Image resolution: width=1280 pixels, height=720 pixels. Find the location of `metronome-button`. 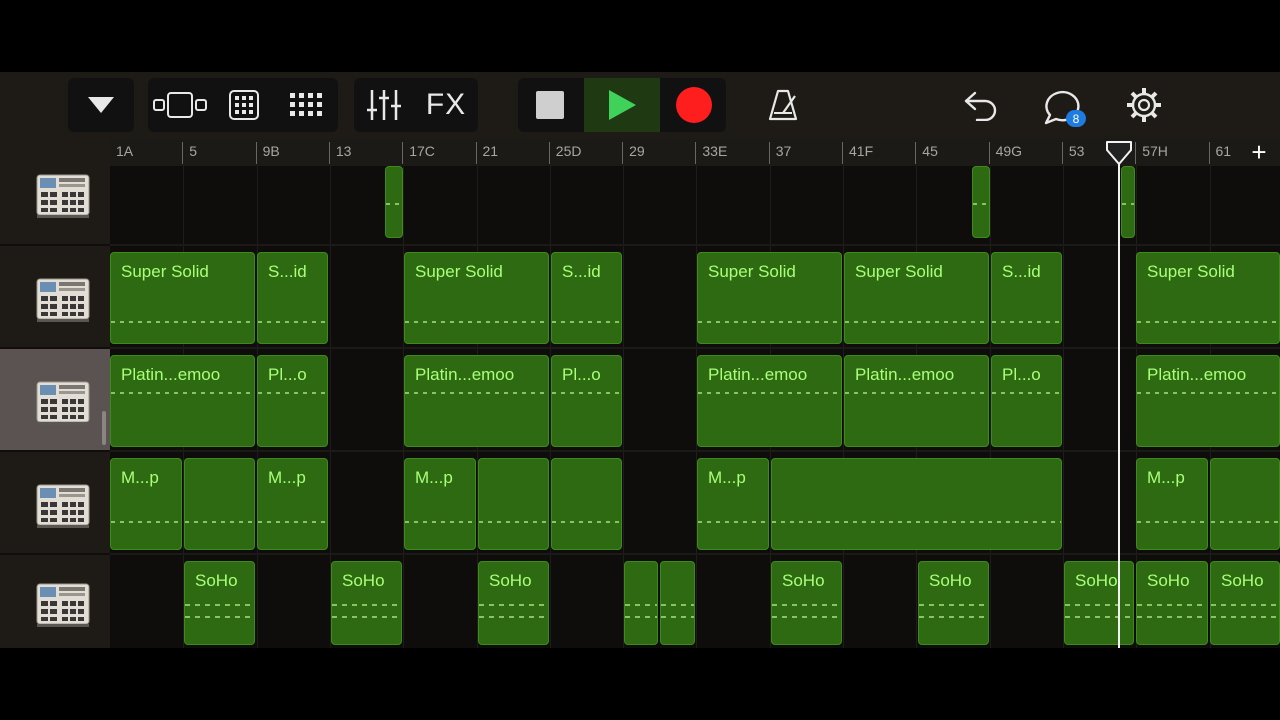

metronome-button is located at coordinates (783, 105).